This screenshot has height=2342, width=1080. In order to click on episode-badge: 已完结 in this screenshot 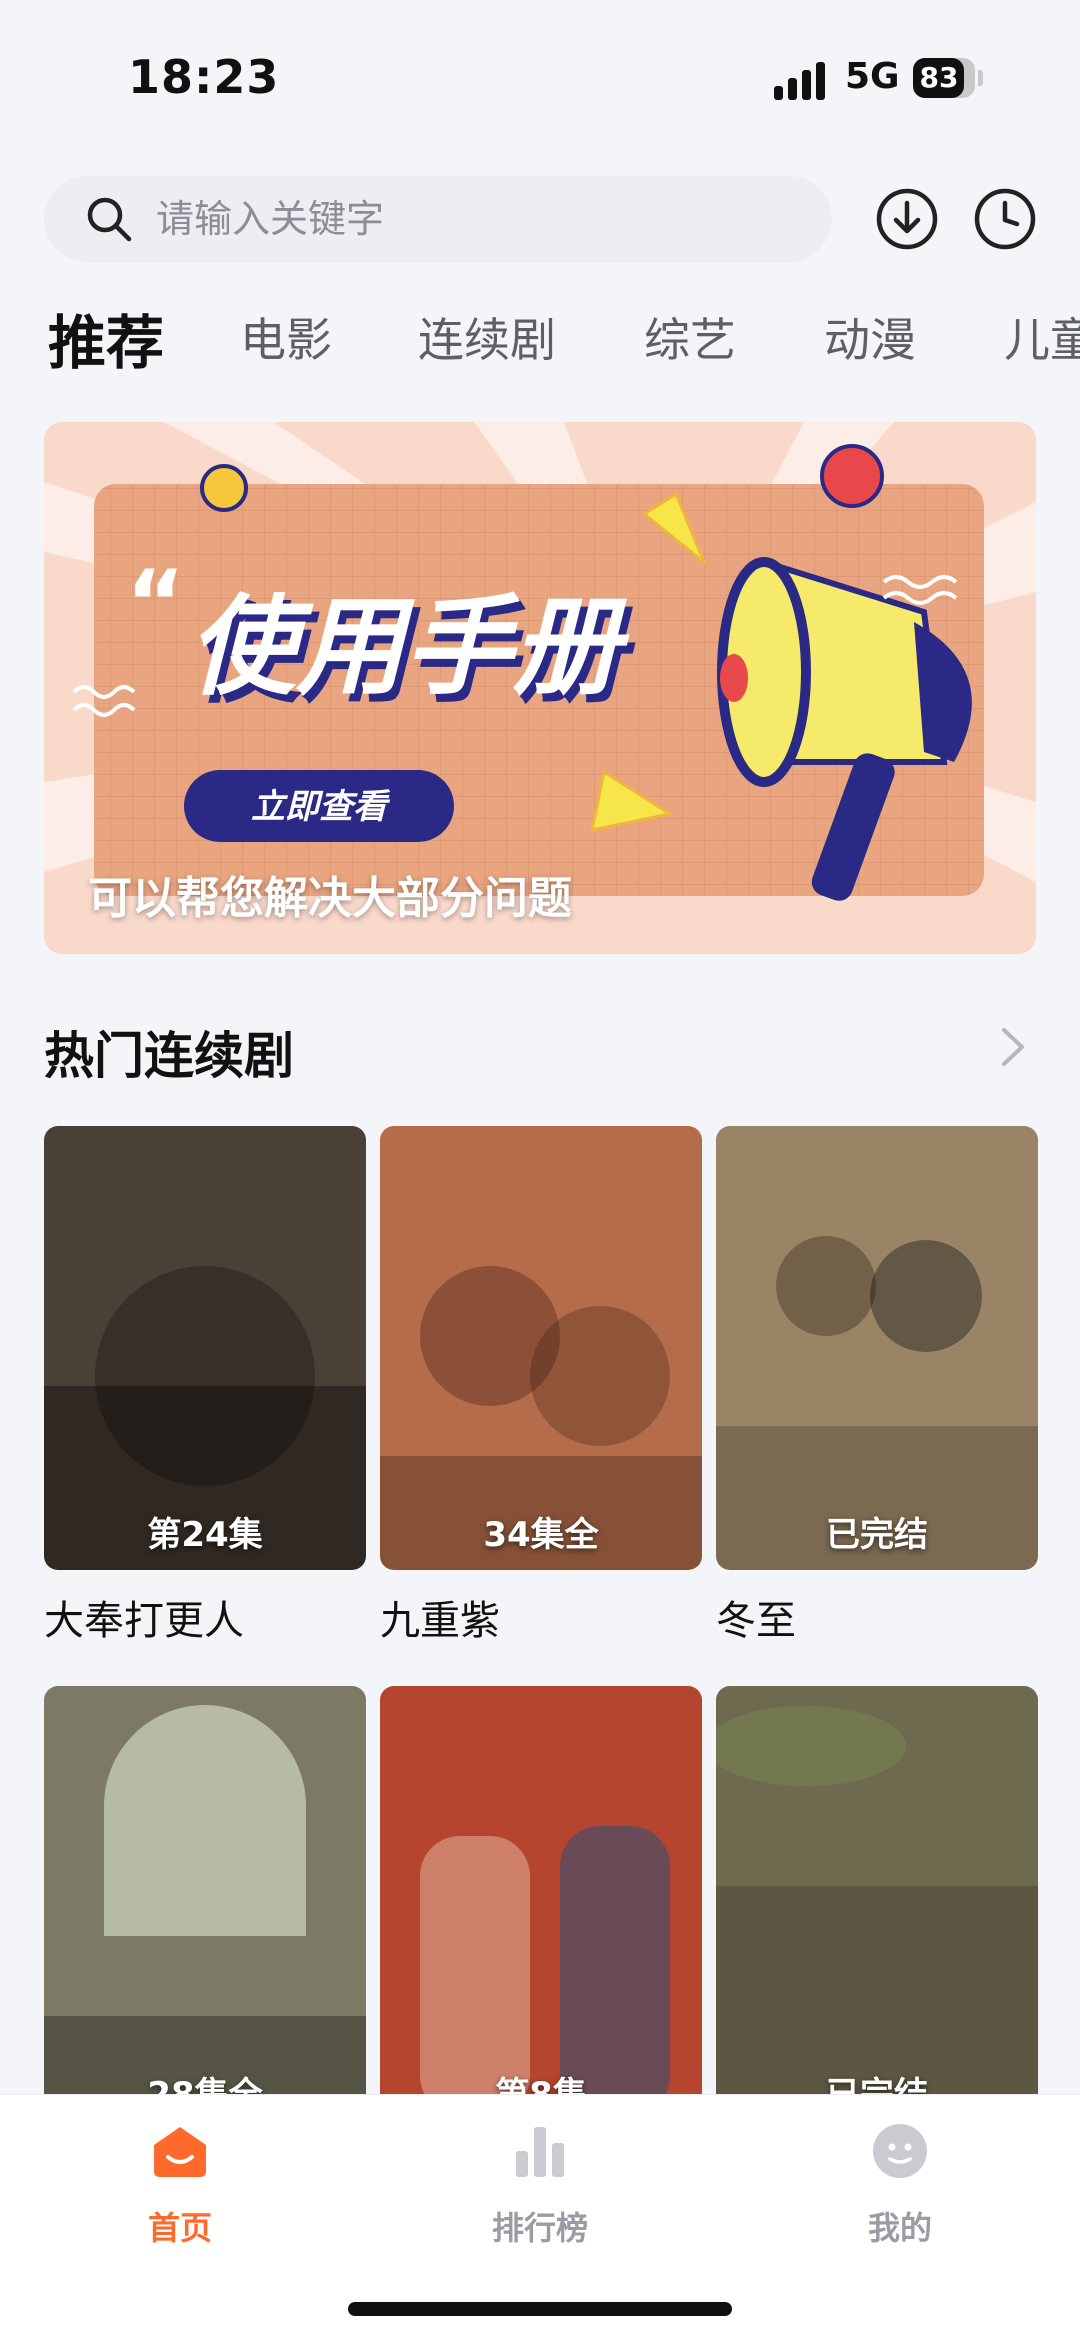, I will do `click(877, 1535)`.